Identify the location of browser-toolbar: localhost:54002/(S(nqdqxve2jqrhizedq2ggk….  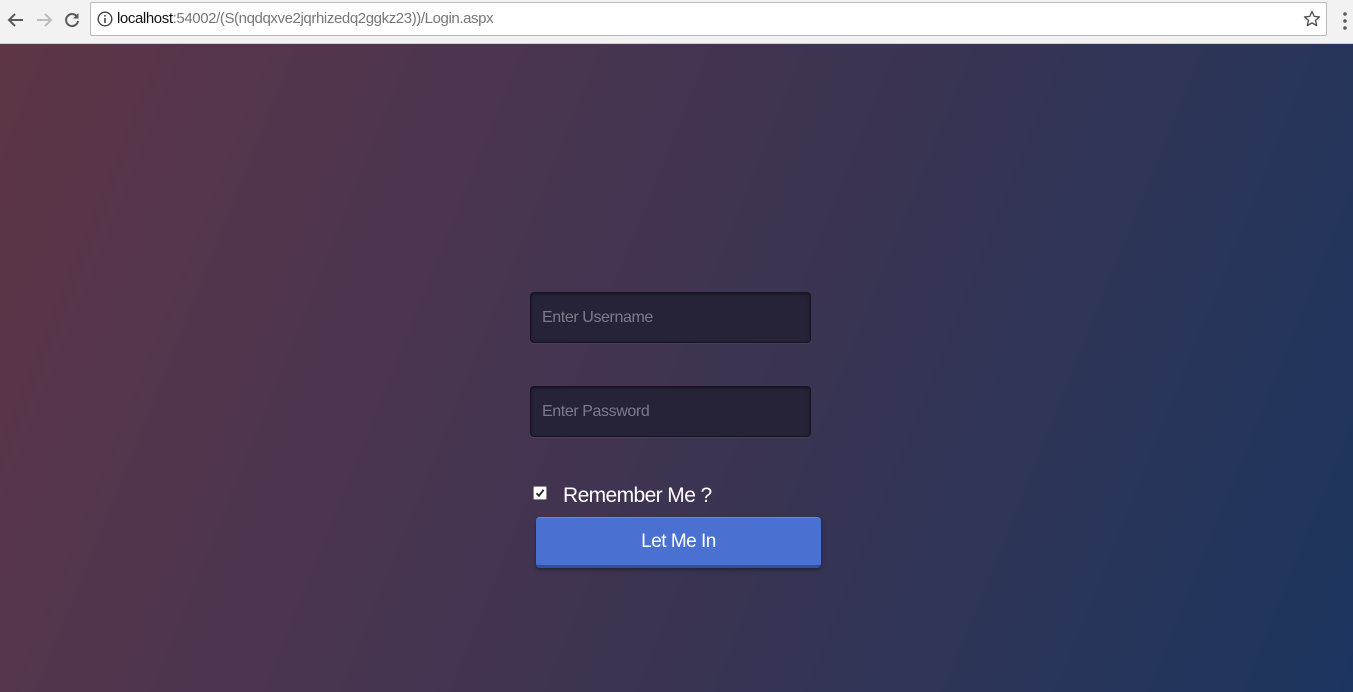
(676, 22).